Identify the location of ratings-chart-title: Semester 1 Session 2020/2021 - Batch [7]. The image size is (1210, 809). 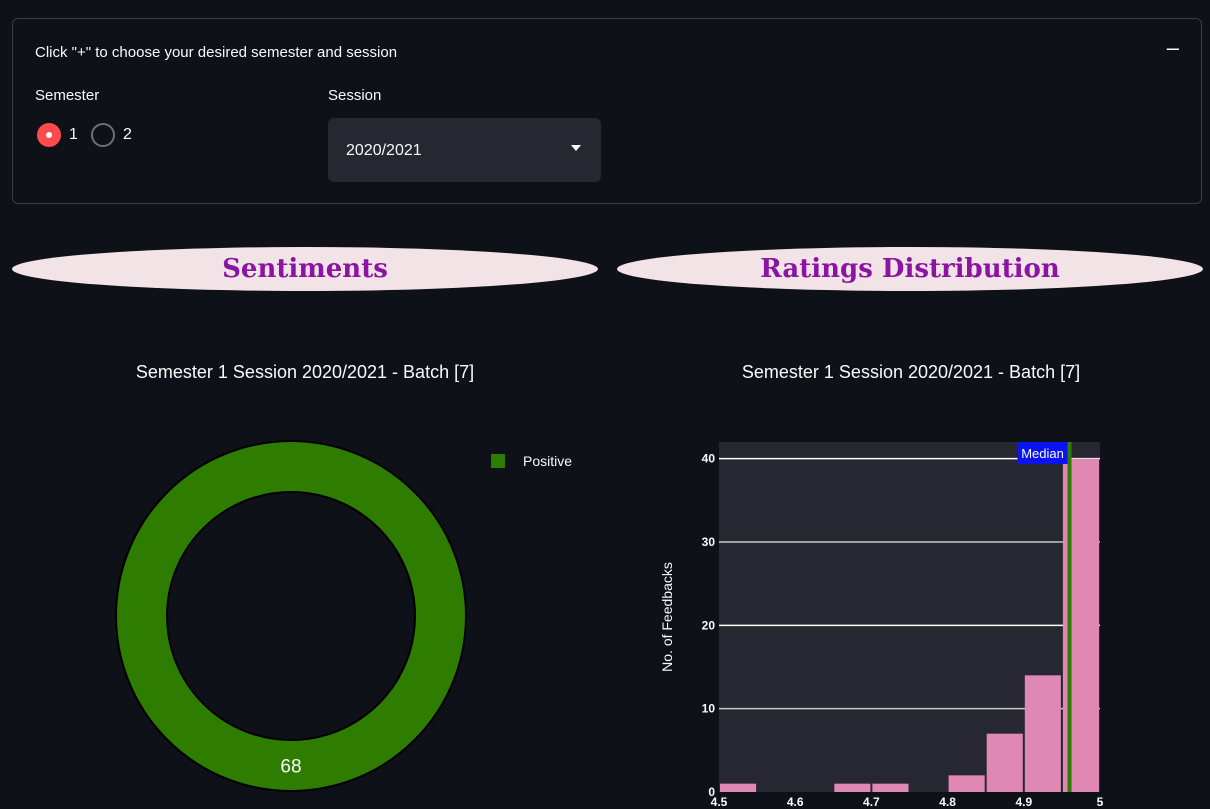
(911, 372).